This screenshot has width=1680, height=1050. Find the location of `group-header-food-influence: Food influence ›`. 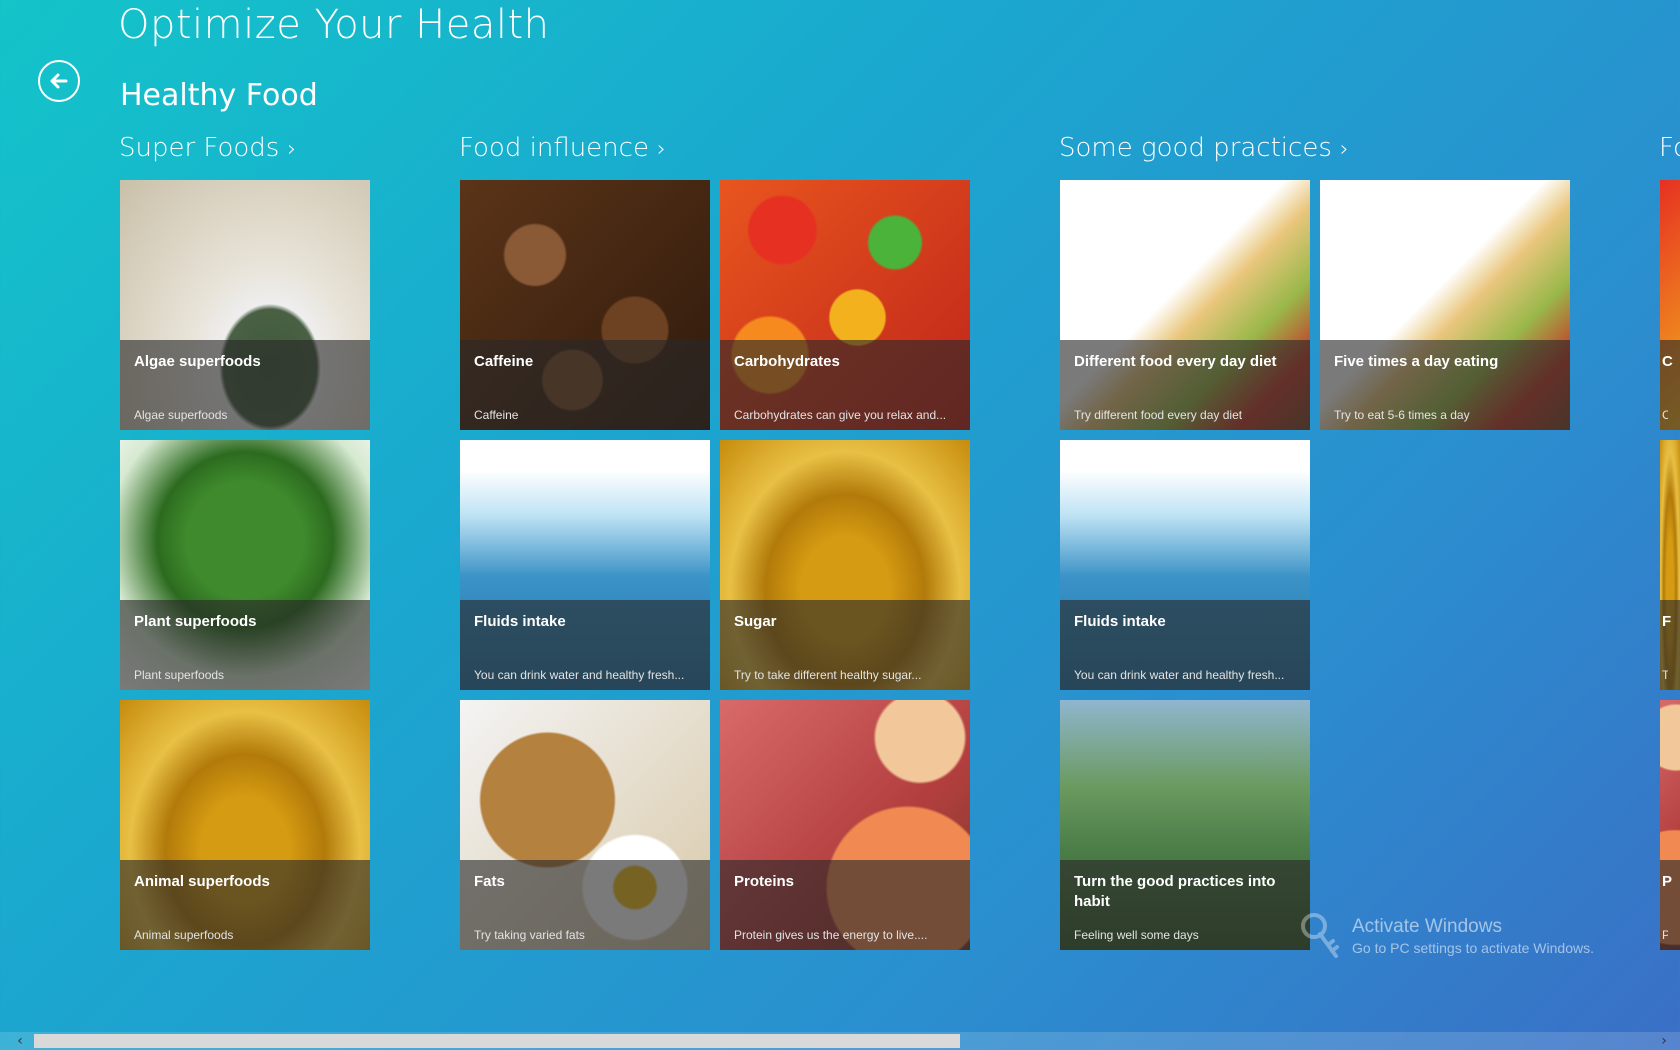

group-header-food-influence: Food influence › is located at coordinates (562, 148).